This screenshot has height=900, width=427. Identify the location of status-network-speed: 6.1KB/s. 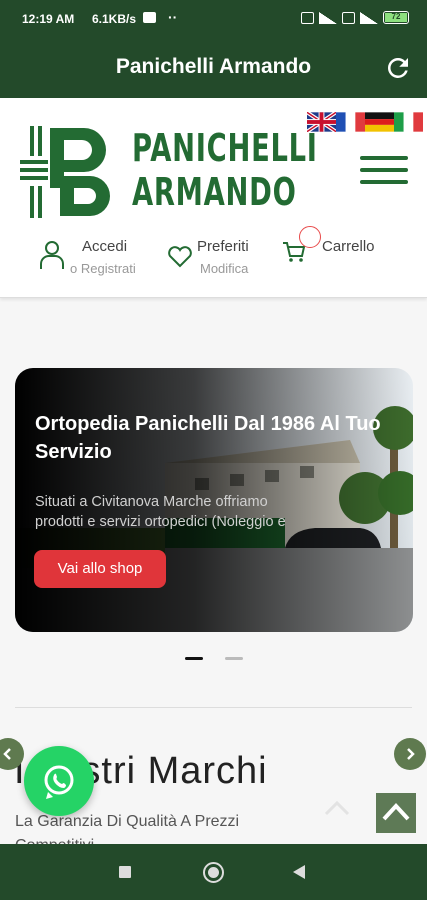
(114, 19).